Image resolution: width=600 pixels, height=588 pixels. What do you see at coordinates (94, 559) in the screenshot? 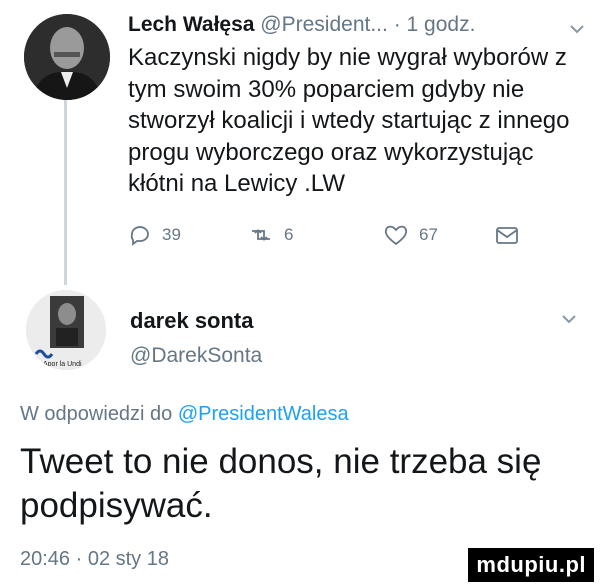
I see `reply-timestamp: 20:46 · 02 sty 18` at bounding box center [94, 559].